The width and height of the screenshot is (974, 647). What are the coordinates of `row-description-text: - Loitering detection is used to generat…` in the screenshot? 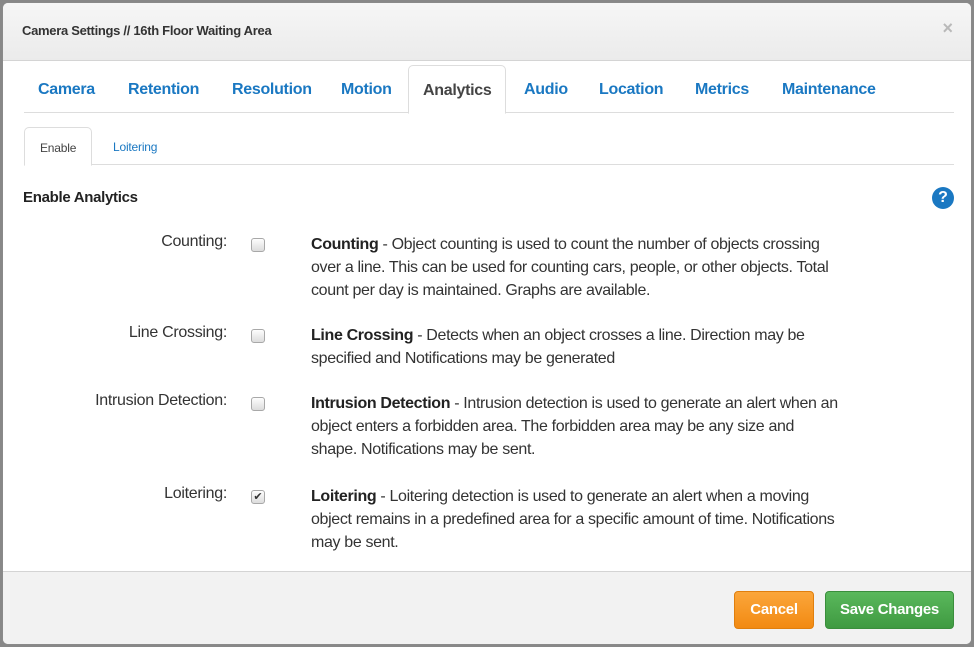 It's located at (573, 519).